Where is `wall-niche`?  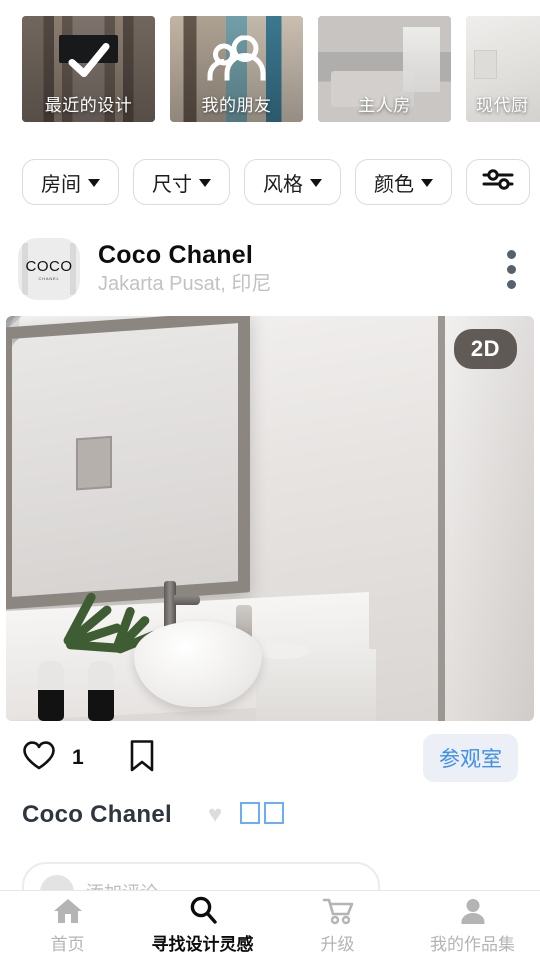 wall-niche is located at coordinates (94, 463).